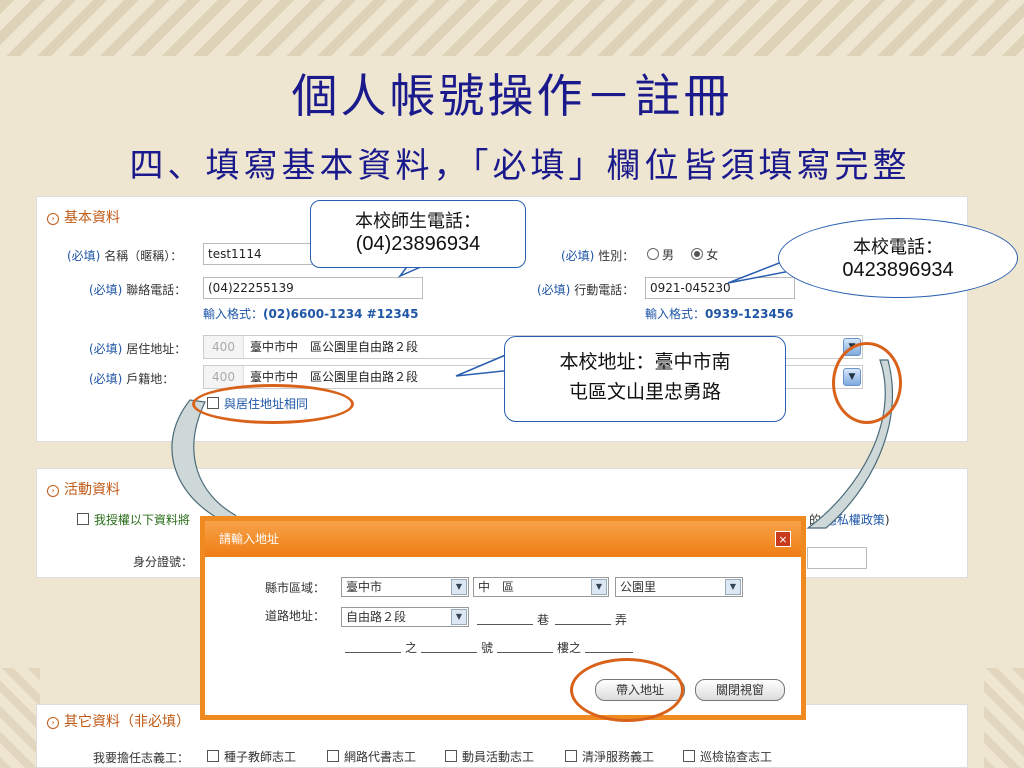  I want to click on district-select: 中 區 ▼, so click(541, 587).